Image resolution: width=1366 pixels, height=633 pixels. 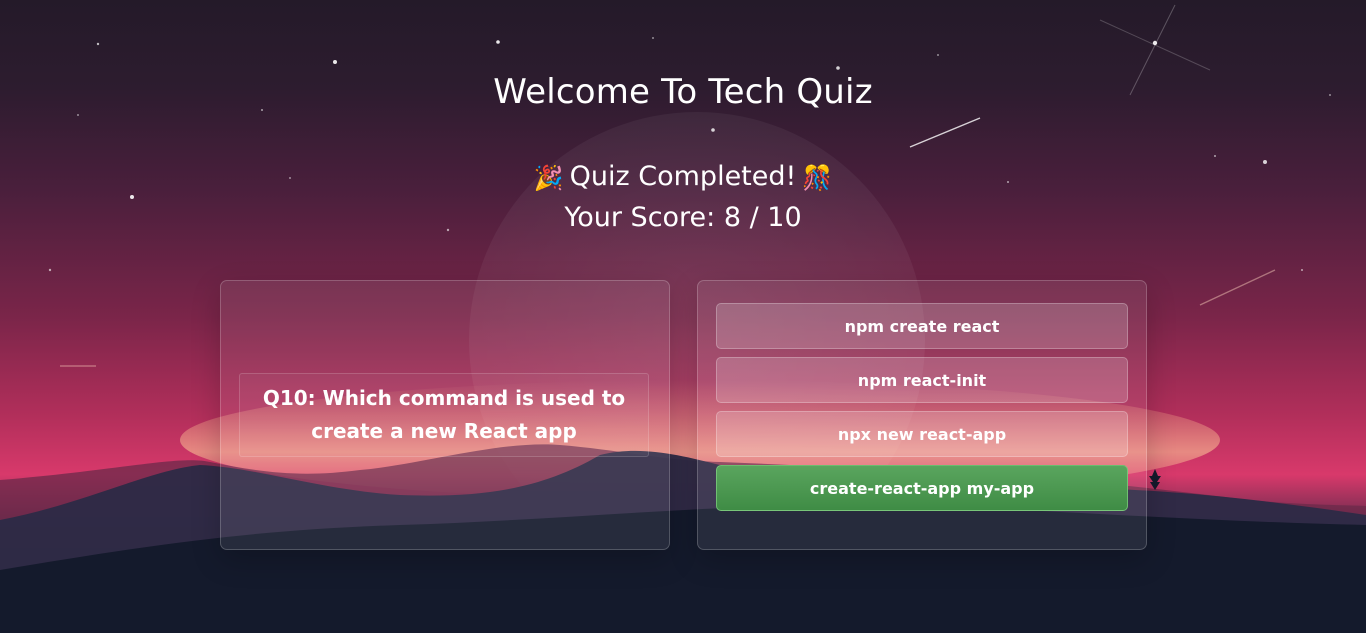 What do you see at coordinates (683, 217) in the screenshot?
I see `score-text: Your Score: 8 / 10` at bounding box center [683, 217].